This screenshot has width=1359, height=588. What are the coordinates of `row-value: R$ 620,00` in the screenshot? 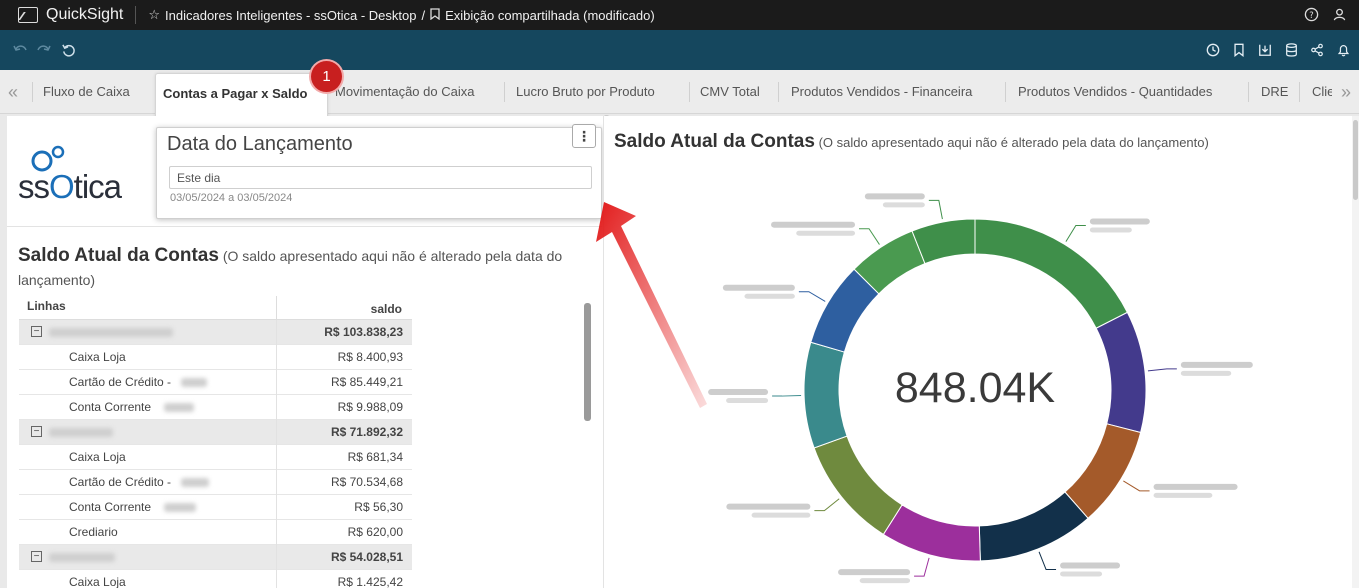 It's located at (375, 532).